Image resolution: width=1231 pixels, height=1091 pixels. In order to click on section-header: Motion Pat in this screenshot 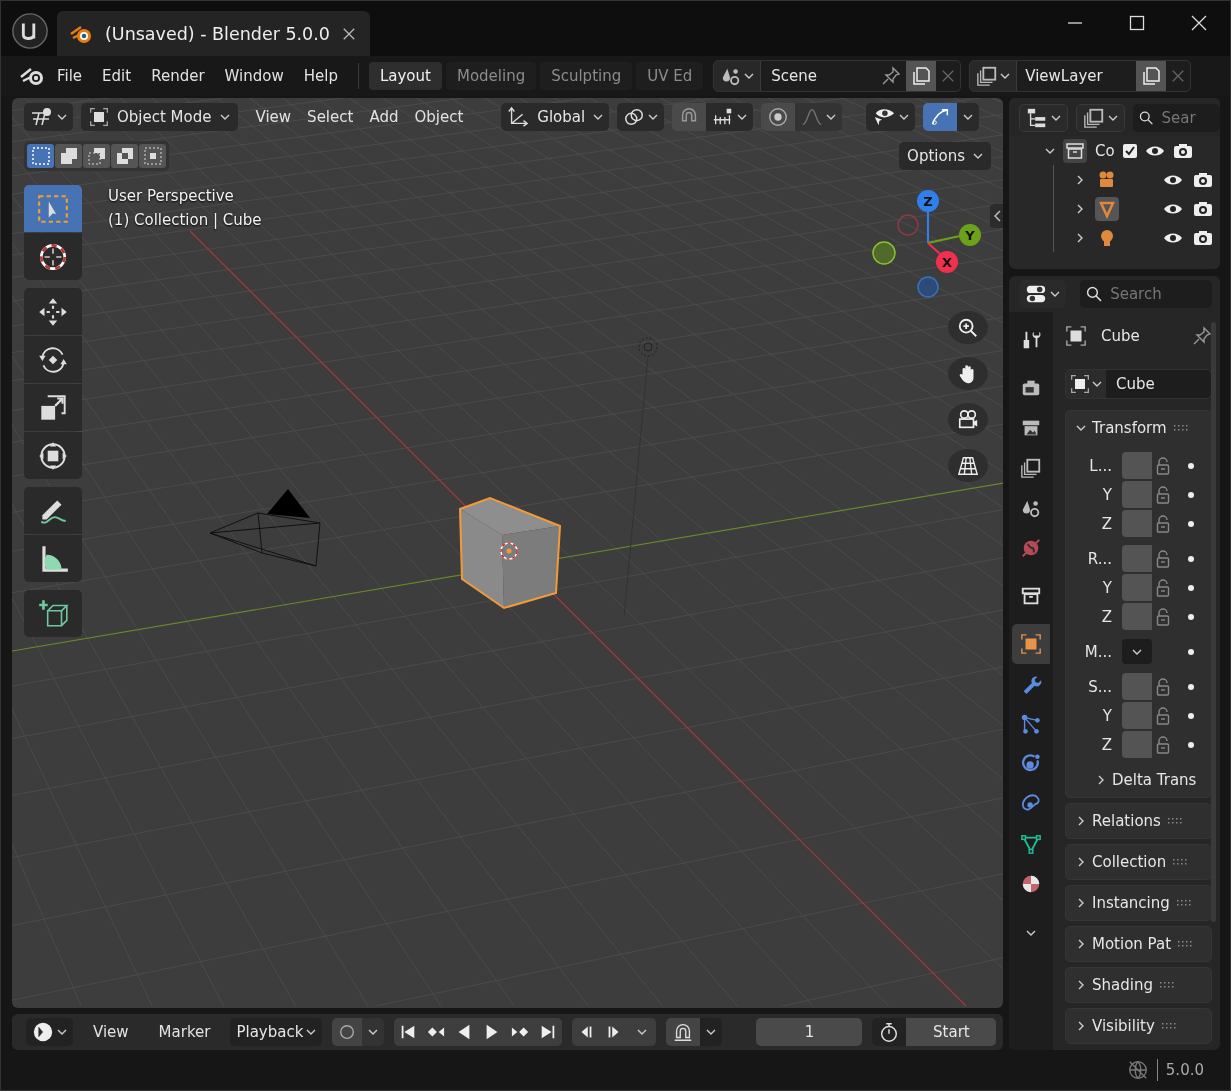, I will do `click(1138, 944)`.